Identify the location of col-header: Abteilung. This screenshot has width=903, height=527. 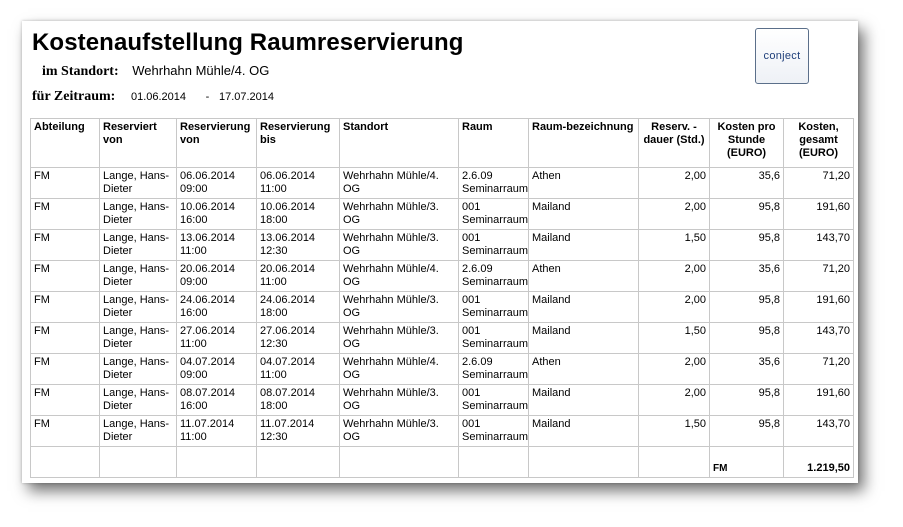
(65, 143).